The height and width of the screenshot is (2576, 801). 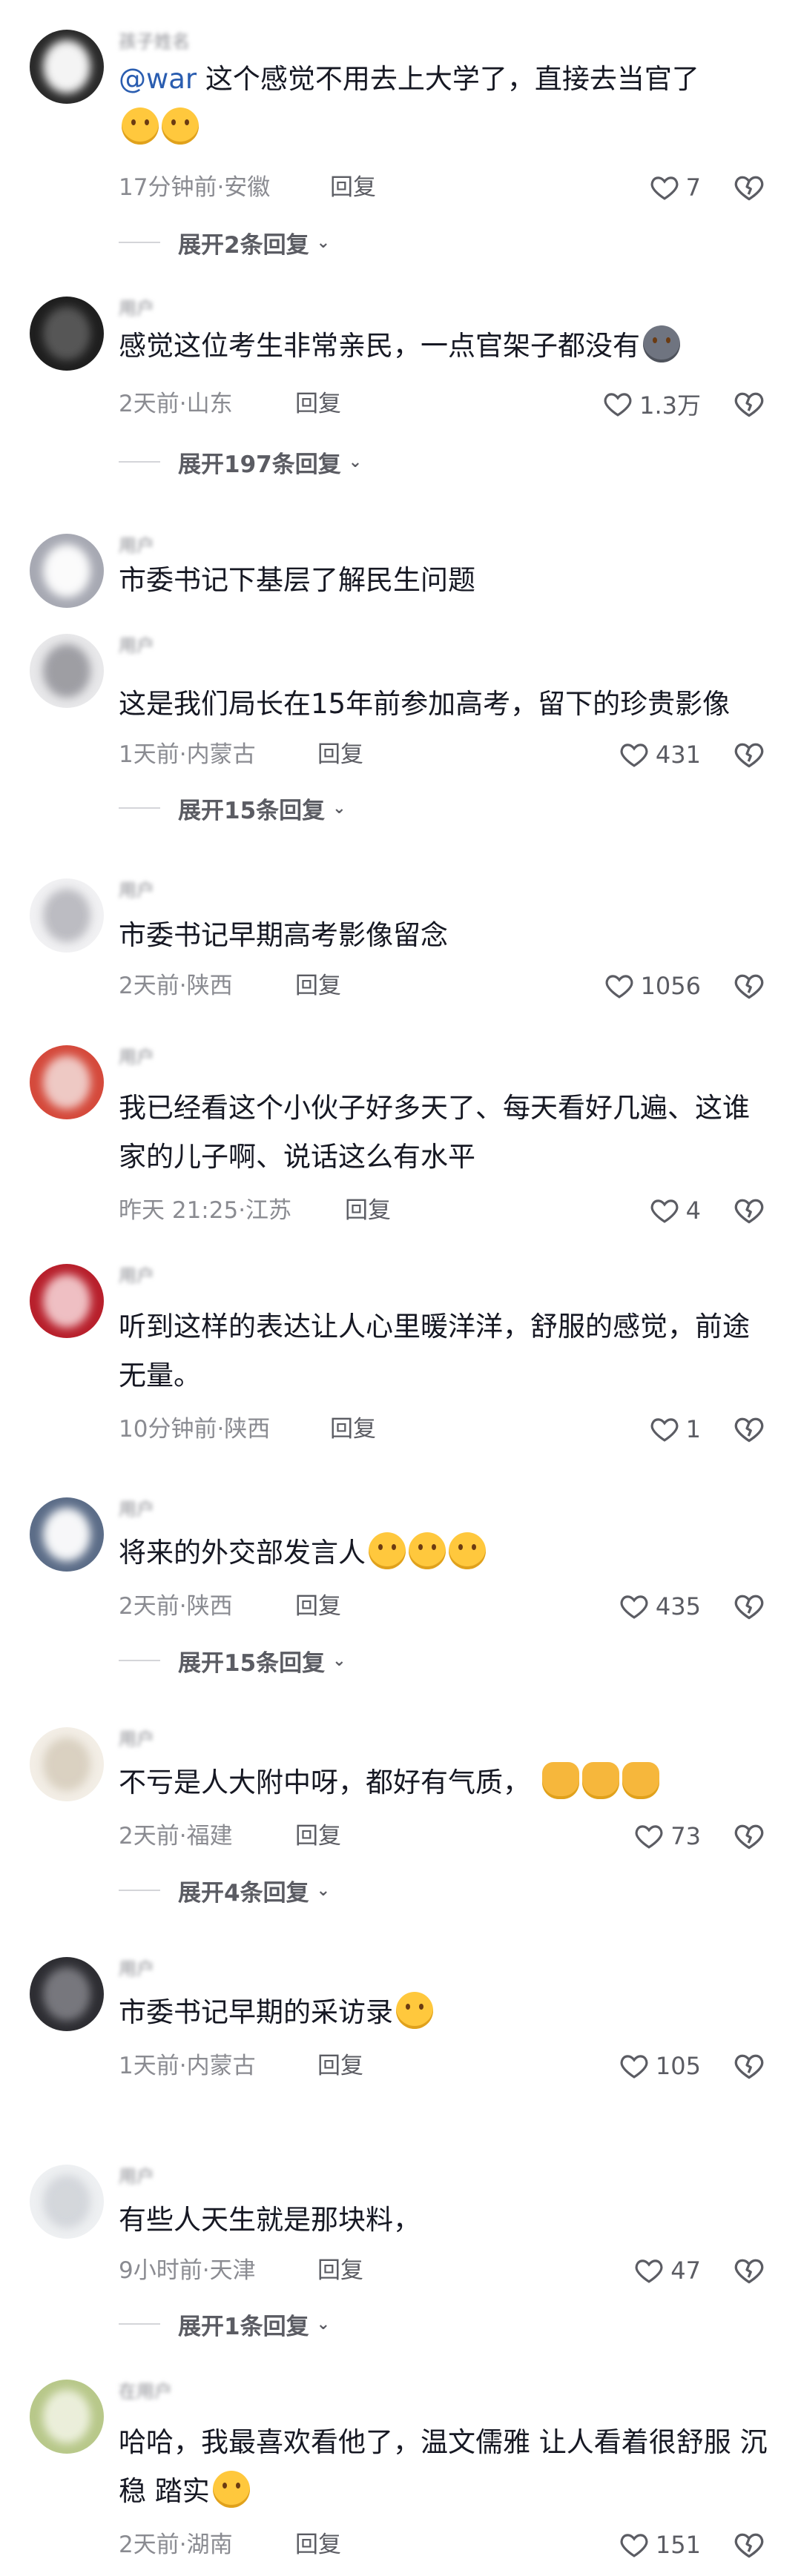 I want to click on comment-text: 我已经看这个小伙子好多天了、每天看好几遍、这谁家的儿子啊、说话这么有水平, so click(x=434, y=1132).